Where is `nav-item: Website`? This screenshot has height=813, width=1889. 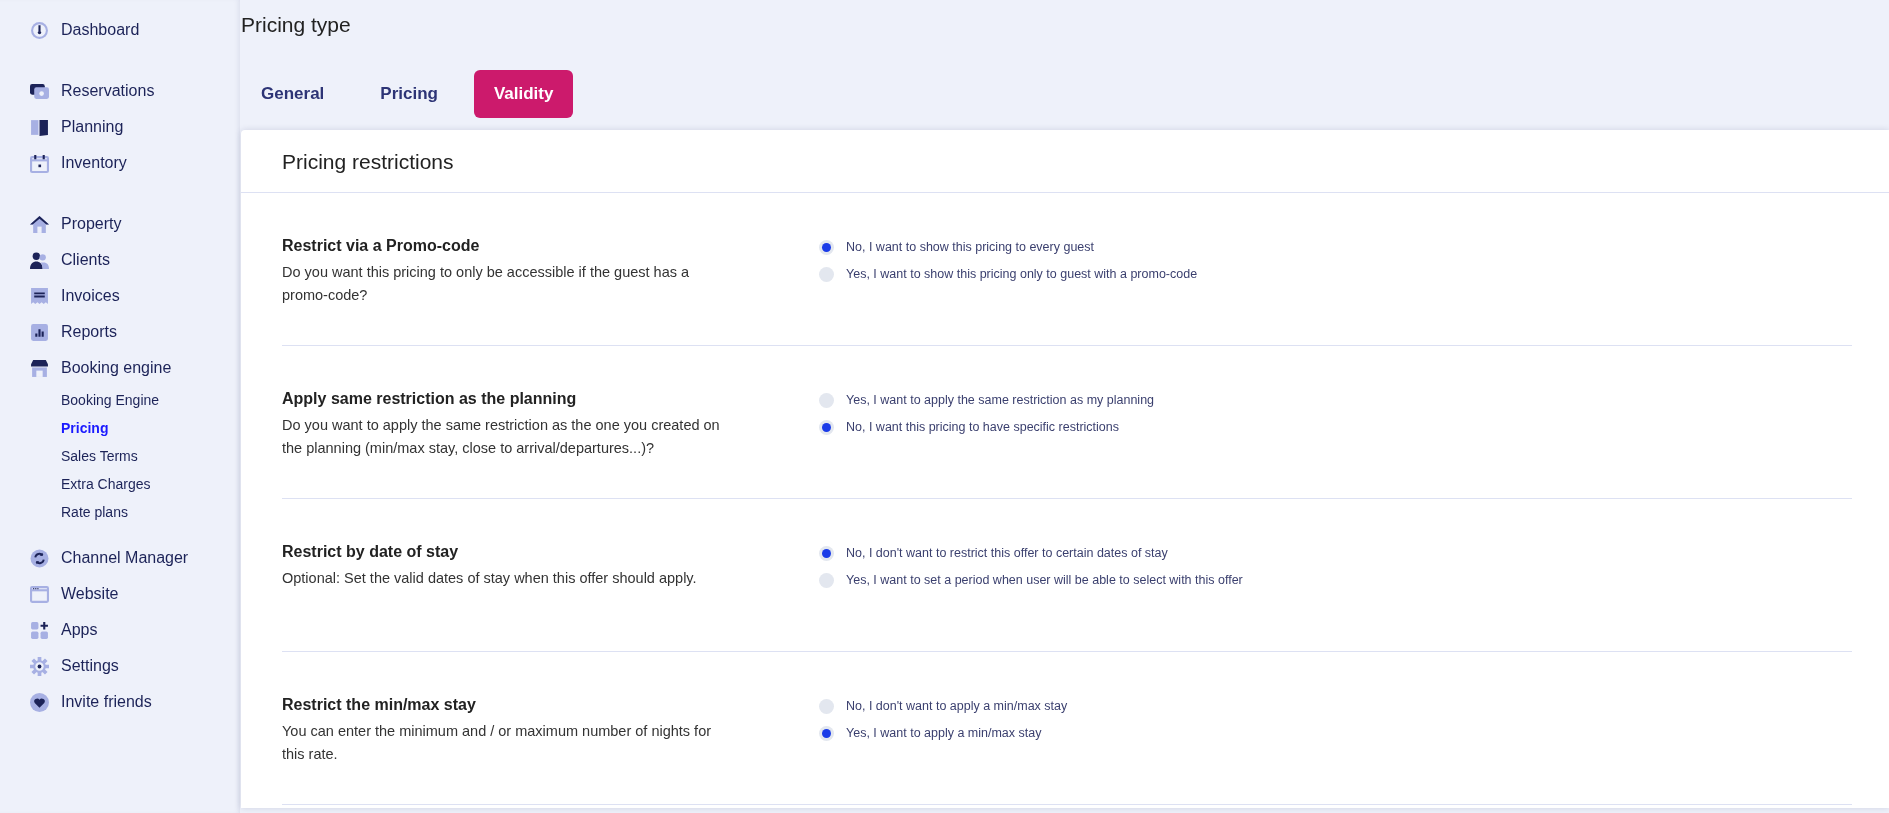 nav-item: Website is located at coordinates (74, 594).